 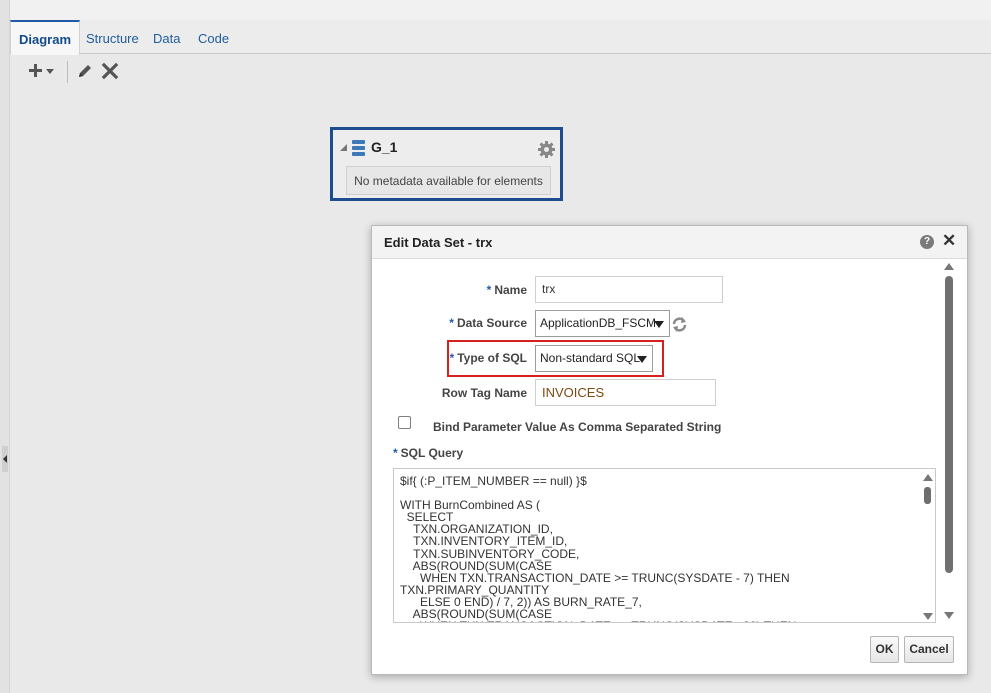 I want to click on name-label: * Name, so click(x=489, y=290).